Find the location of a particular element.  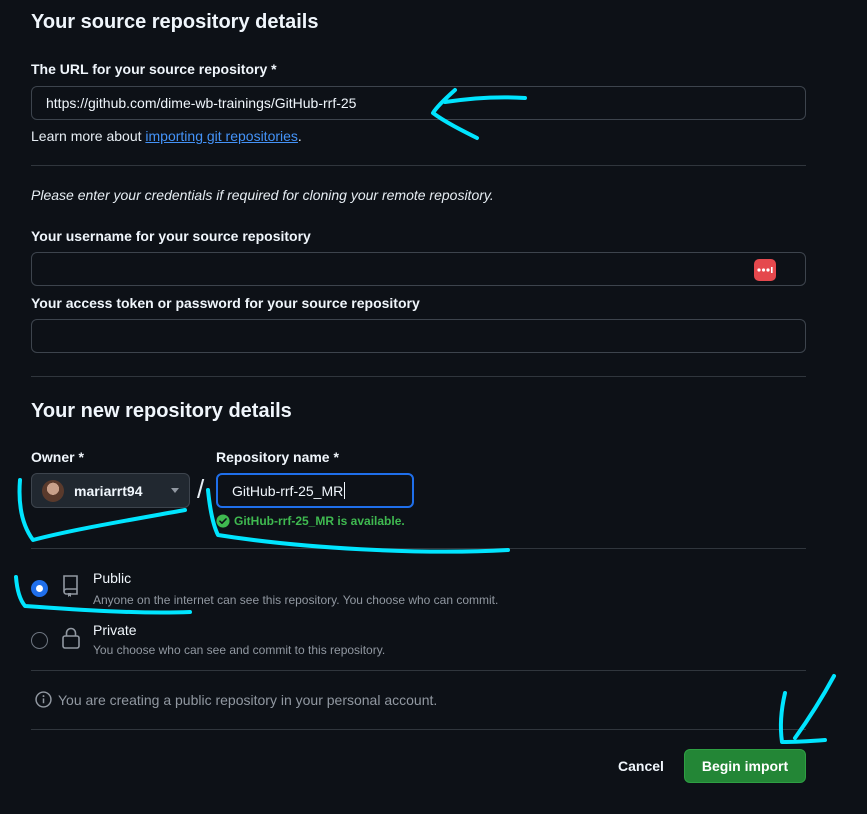

learn-more-suffix: . is located at coordinates (299, 136).